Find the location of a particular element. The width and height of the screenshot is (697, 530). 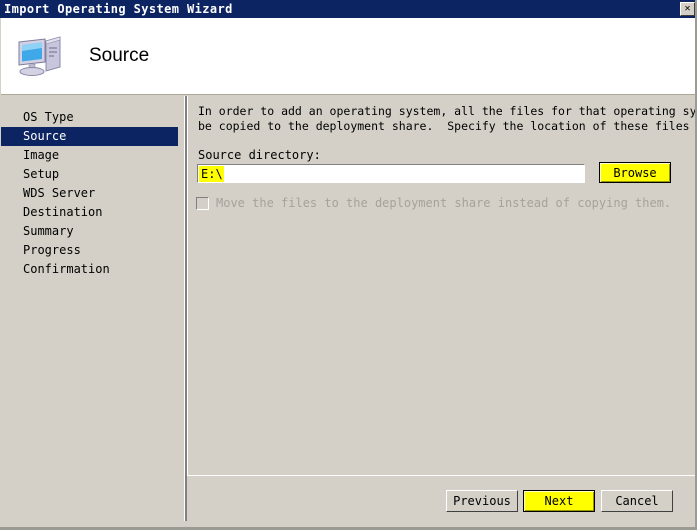

computer-icon is located at coordinates (41, 56).